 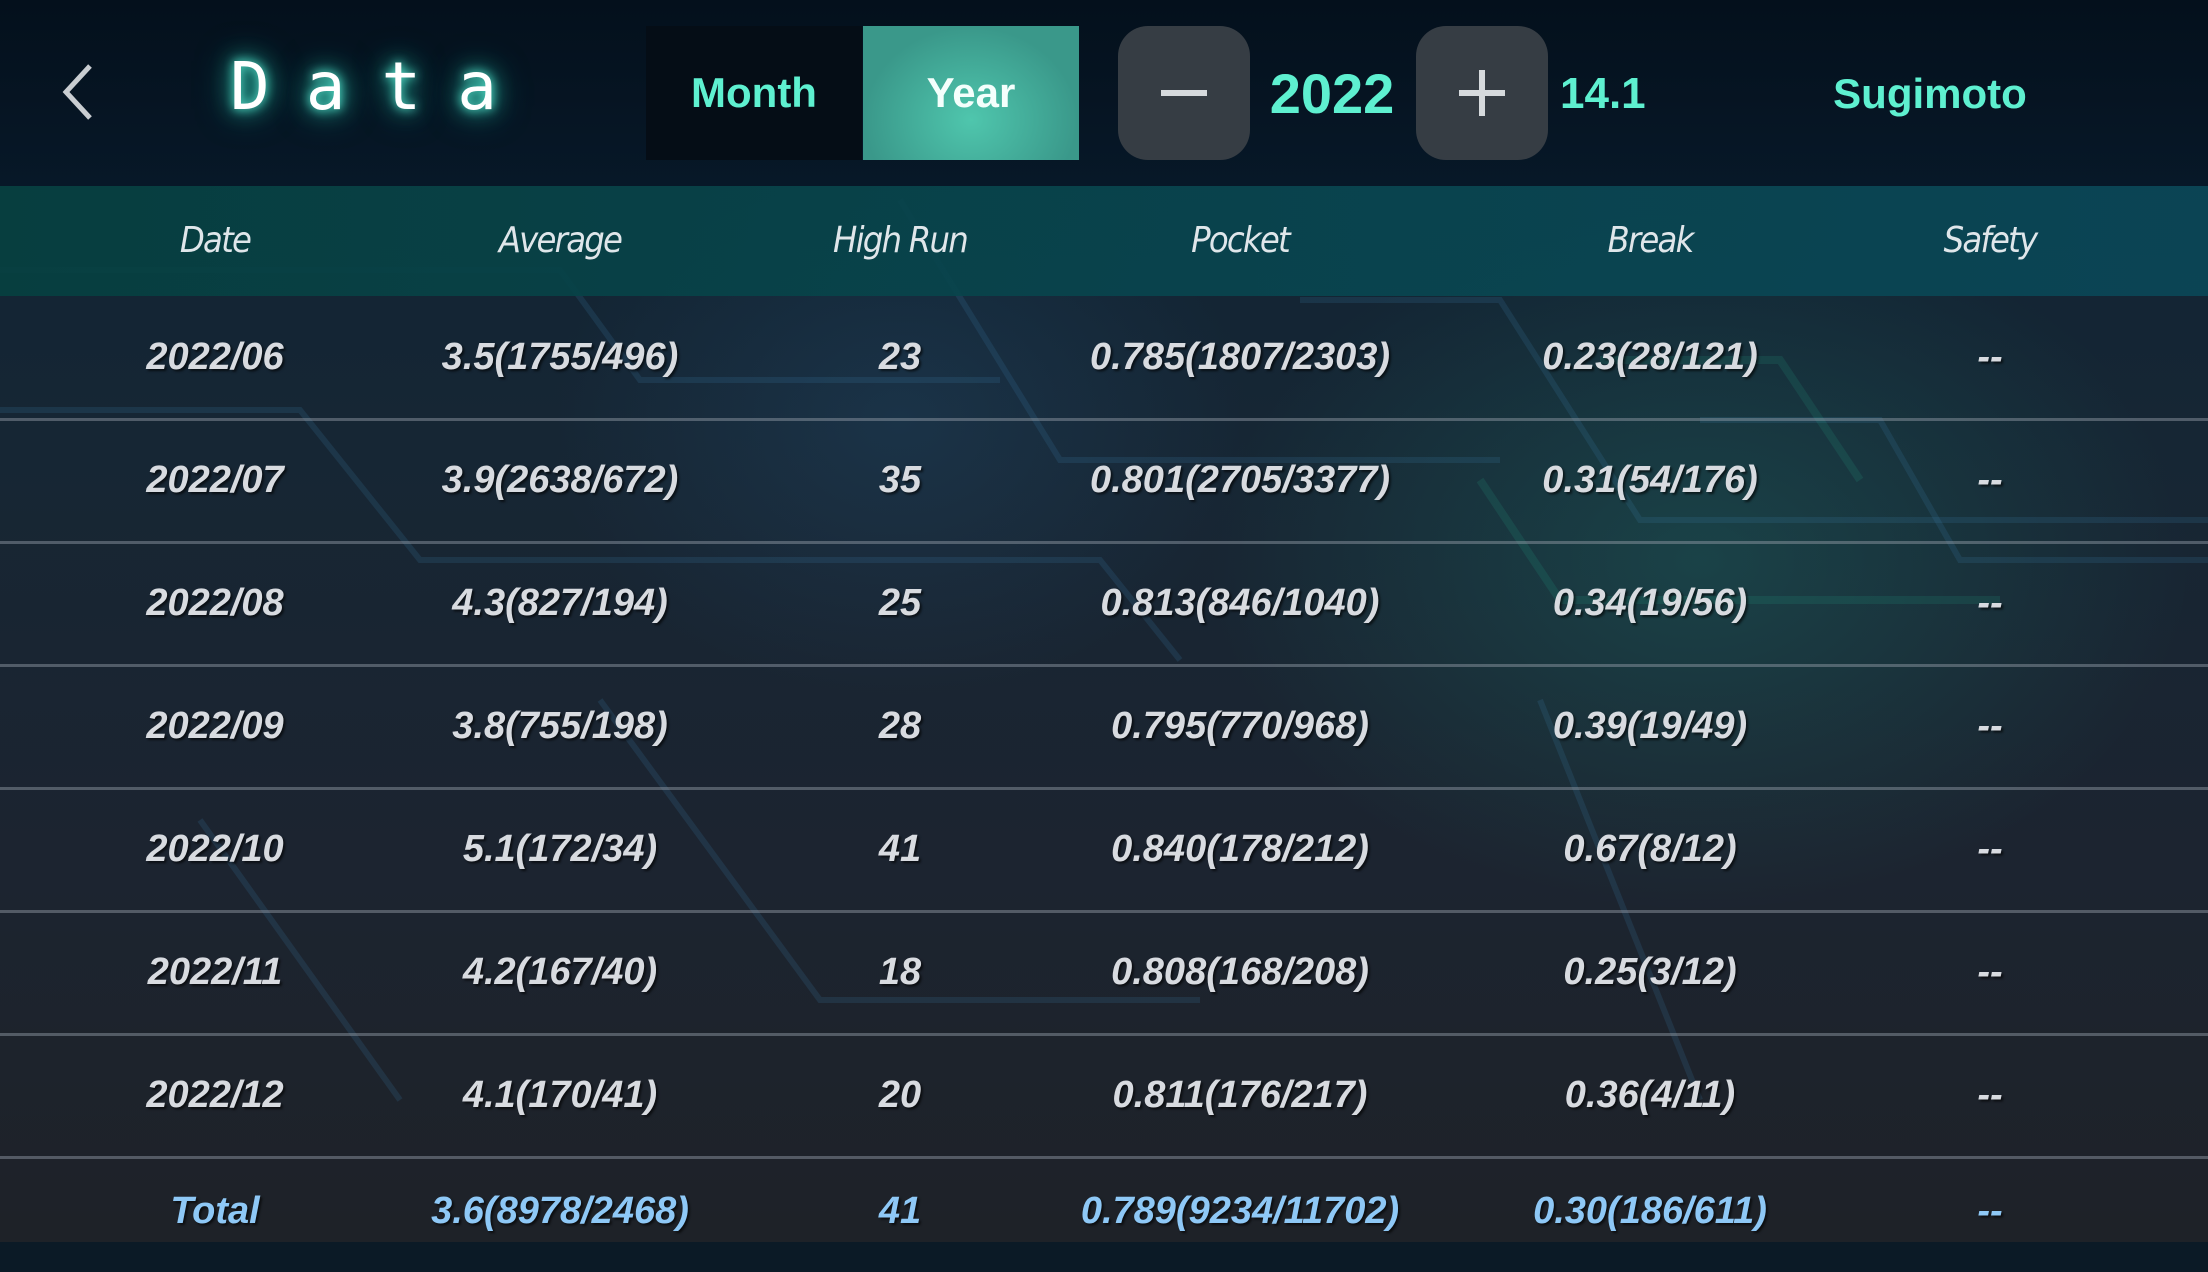 What do you see at coordinates (560, 726) in the screenshot?
I see `cell-average: 3.8(755/198)` at bounding box center [560, 726].